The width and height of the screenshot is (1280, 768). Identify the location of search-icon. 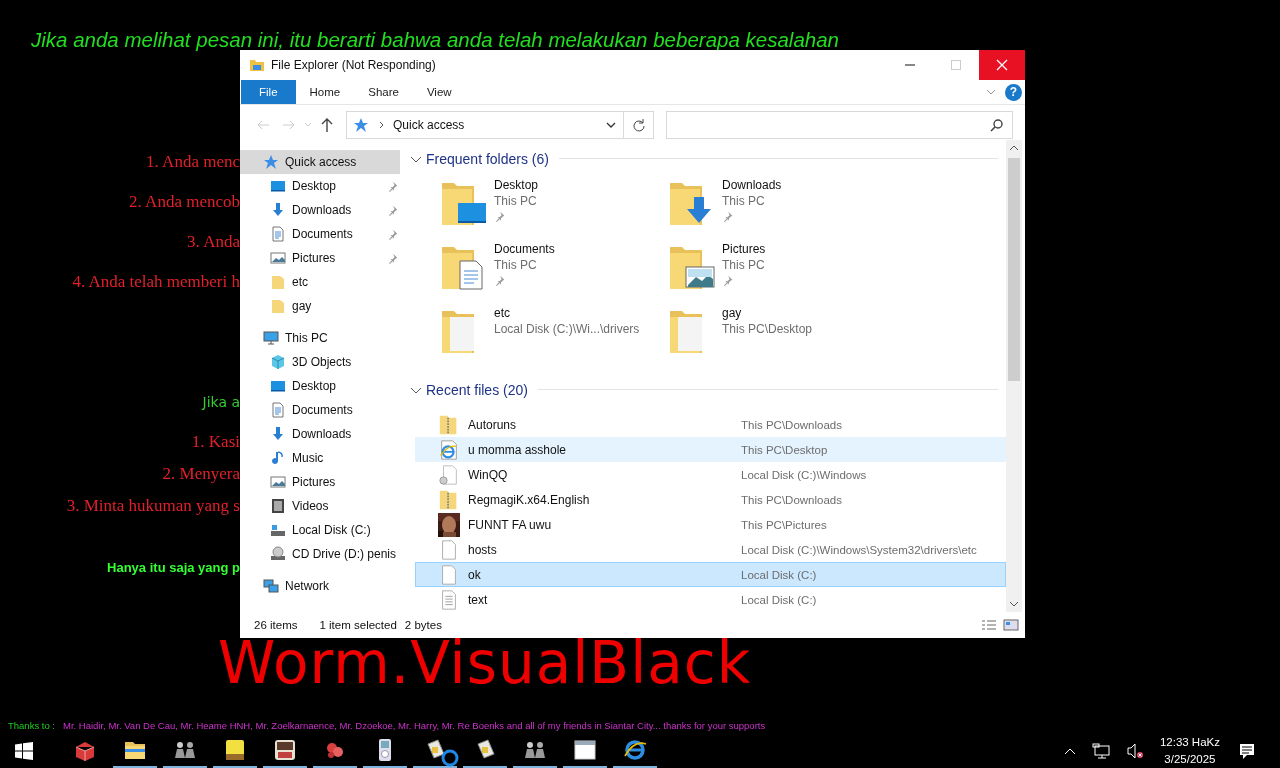
(450, 758).